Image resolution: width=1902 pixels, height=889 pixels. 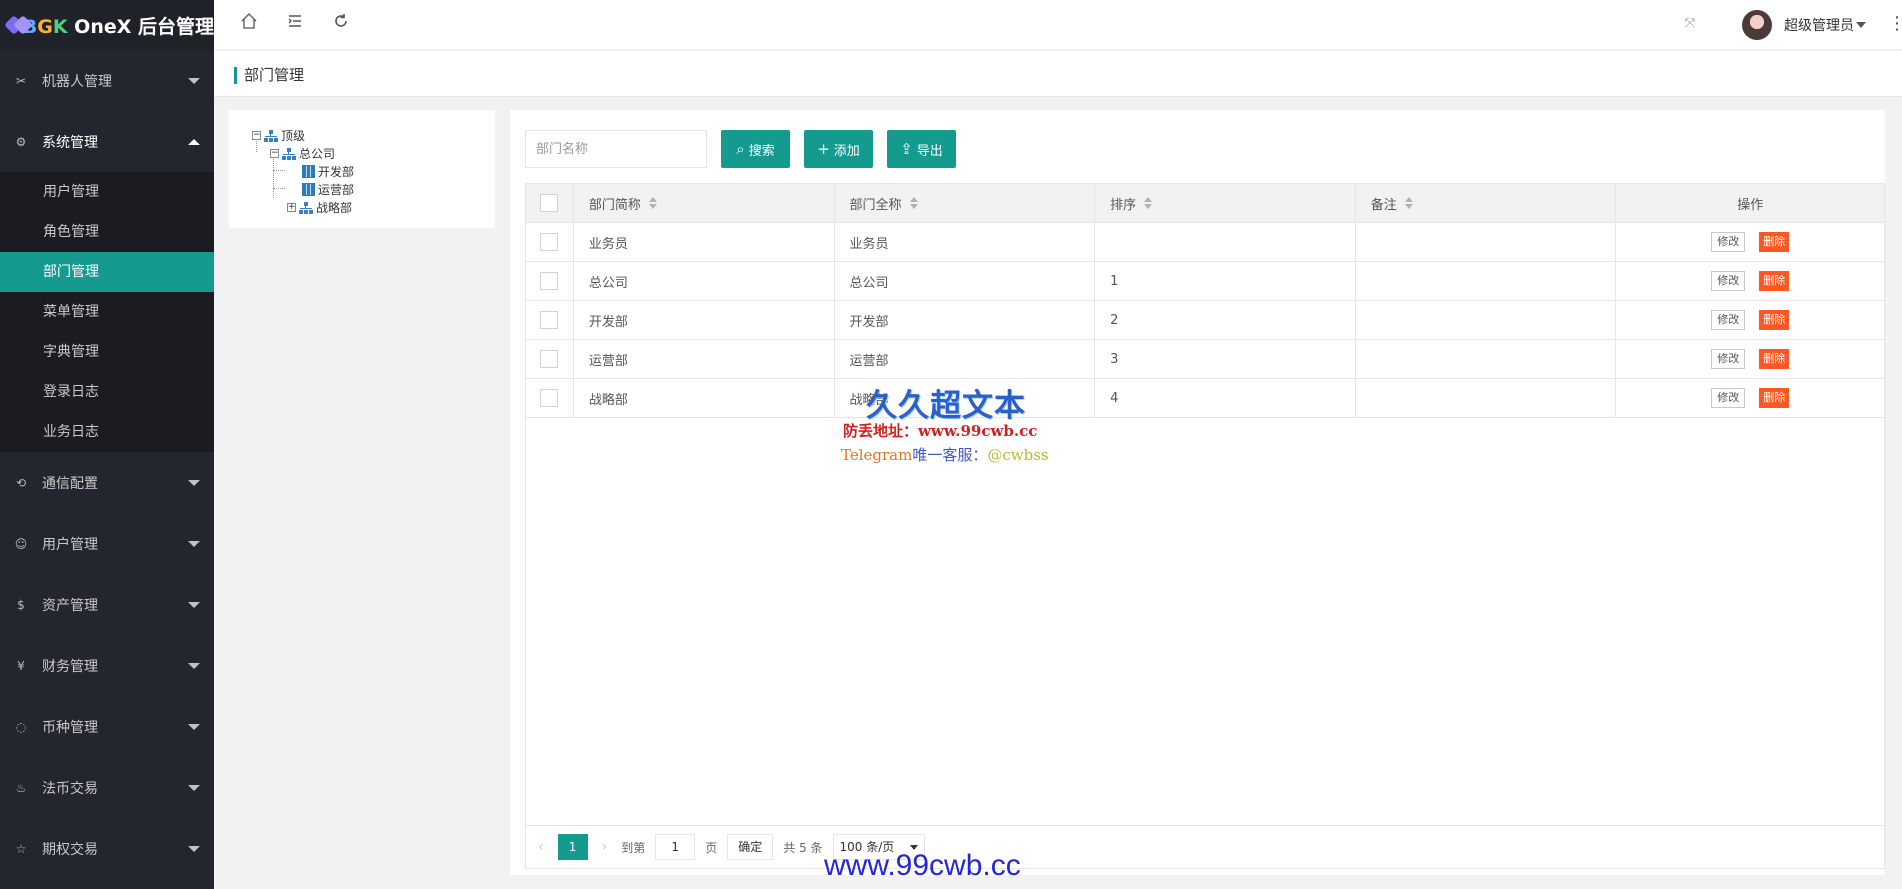 What do you see at coordinates (107, 192) in the screenshot?
I see `sidebar-item-users: 用户管理` at bounding box center [107, 192].